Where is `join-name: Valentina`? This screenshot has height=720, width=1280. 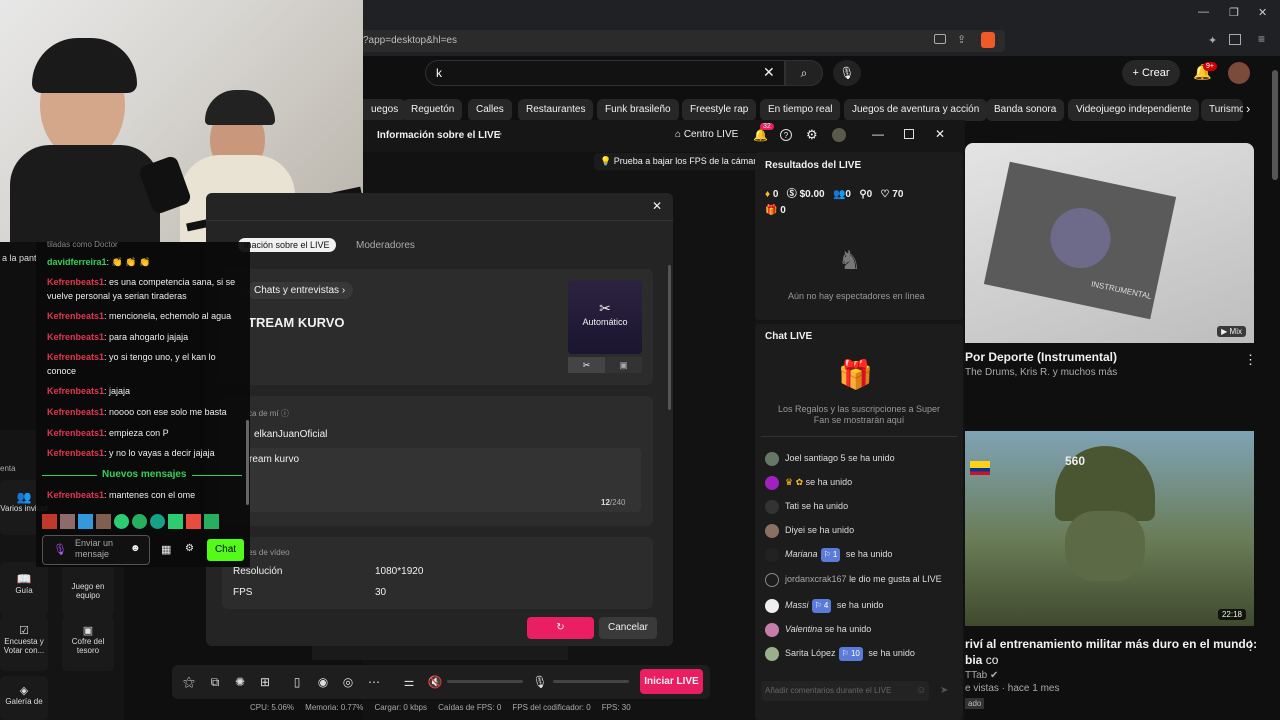 join-name: Valentina is located at coordinates (803, 629).